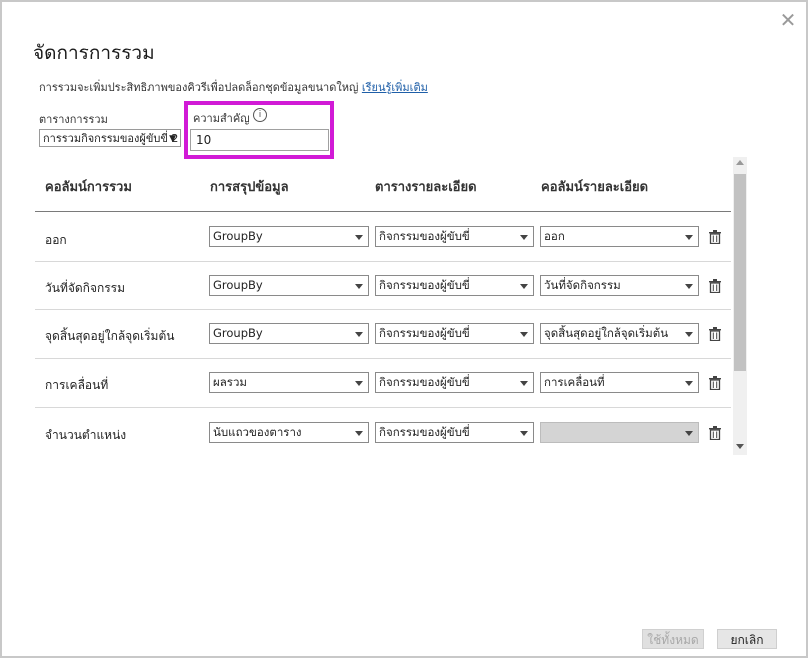  I want to click on header-detail-table: ตารางรายละเอียด, so click(426, 187).